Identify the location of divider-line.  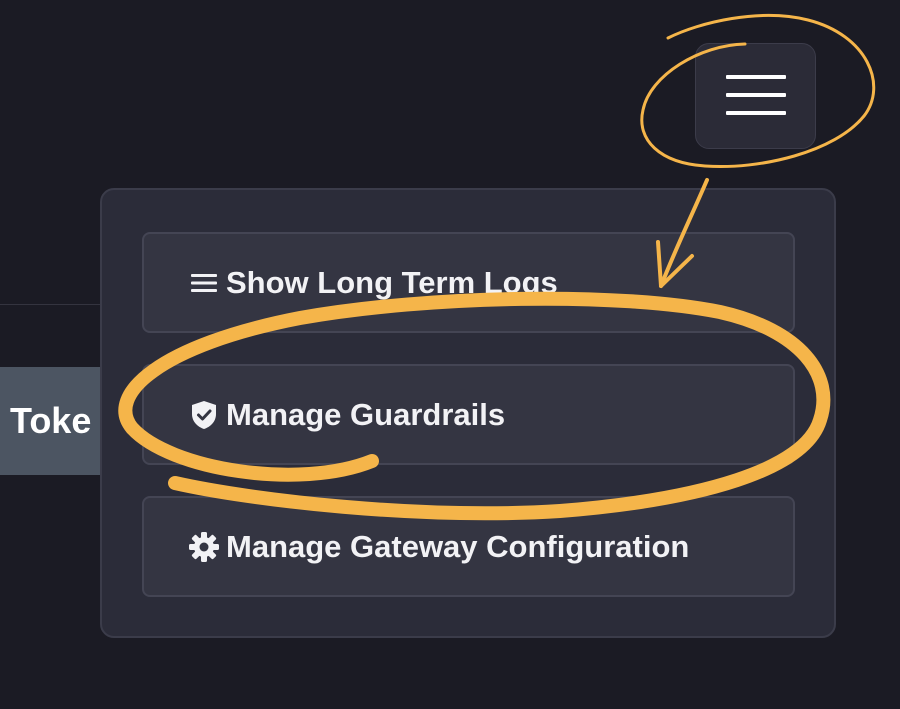
(55, 304).